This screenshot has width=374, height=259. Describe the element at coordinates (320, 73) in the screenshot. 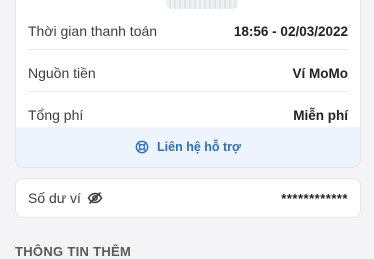

I see `funding-source-value: Ví MoMo` at that location.